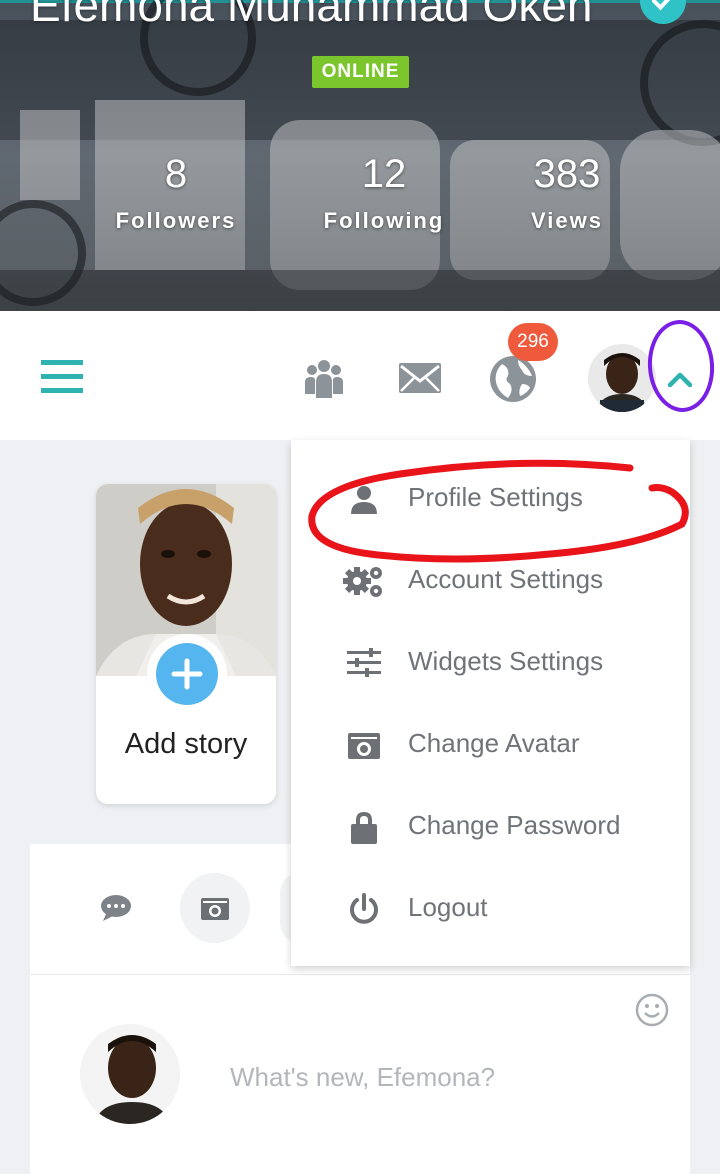 The height and width of the screenshot is (1174, 720). What do you see at coordinates (652, 1010) in the screenshot?
I see `emoji-icon` at bounding box center [652, 1010].